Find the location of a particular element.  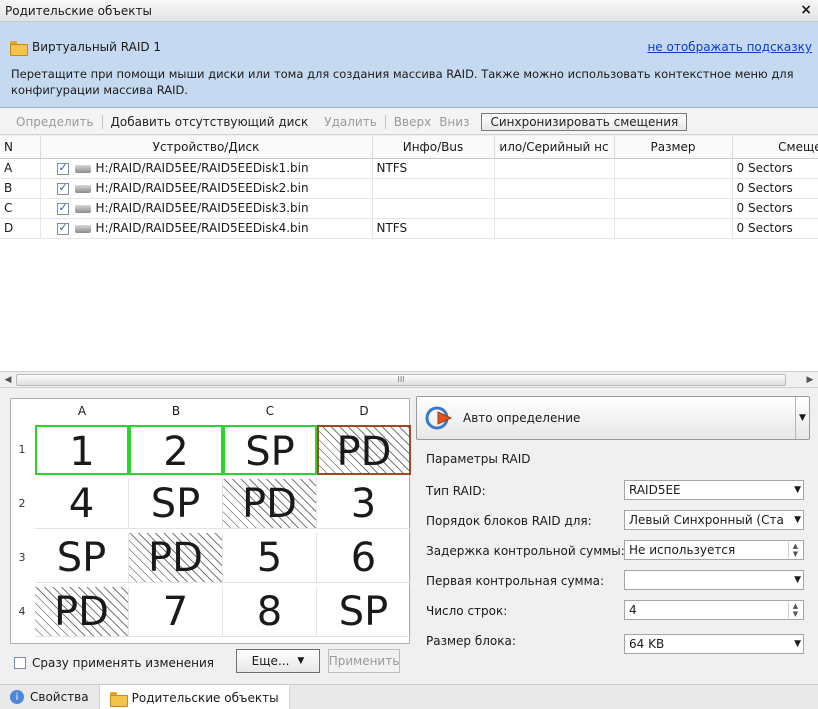

column-header-offset: Смещен is located at coordinates (775, 147).